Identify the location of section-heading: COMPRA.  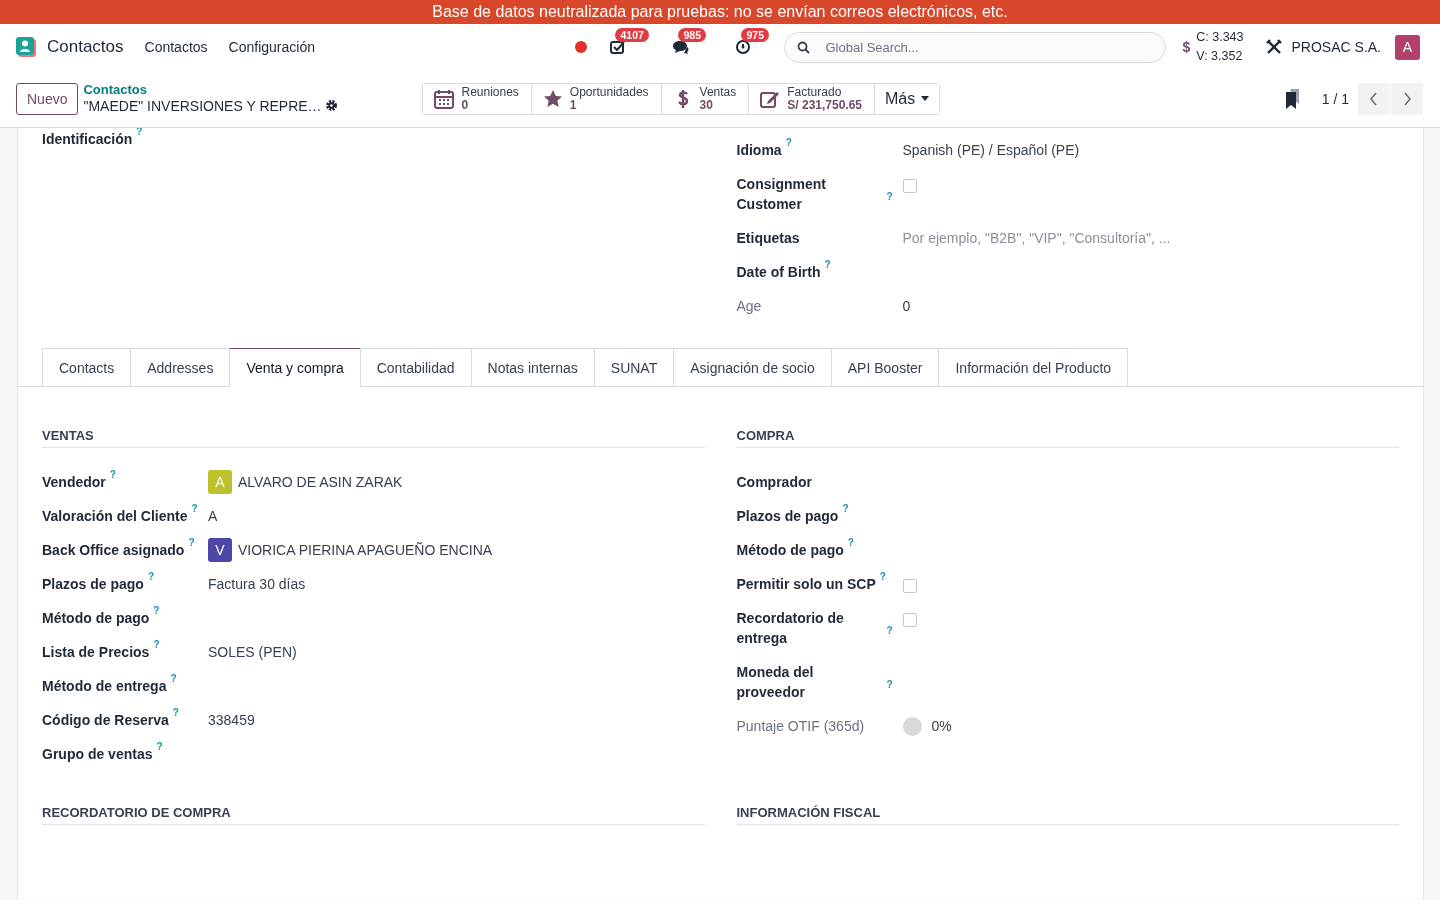
(1067, 437).